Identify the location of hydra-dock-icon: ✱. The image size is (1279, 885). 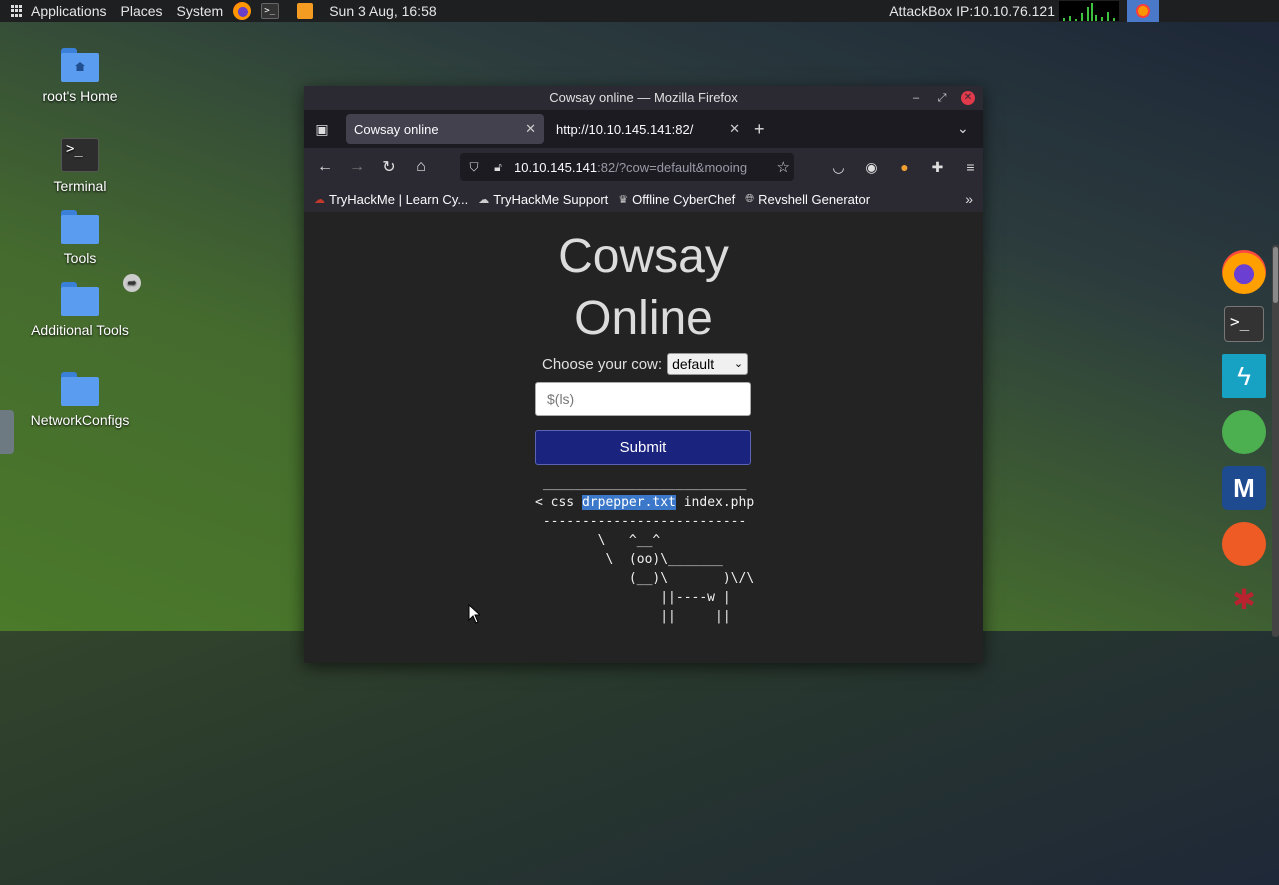
(1244, 600).